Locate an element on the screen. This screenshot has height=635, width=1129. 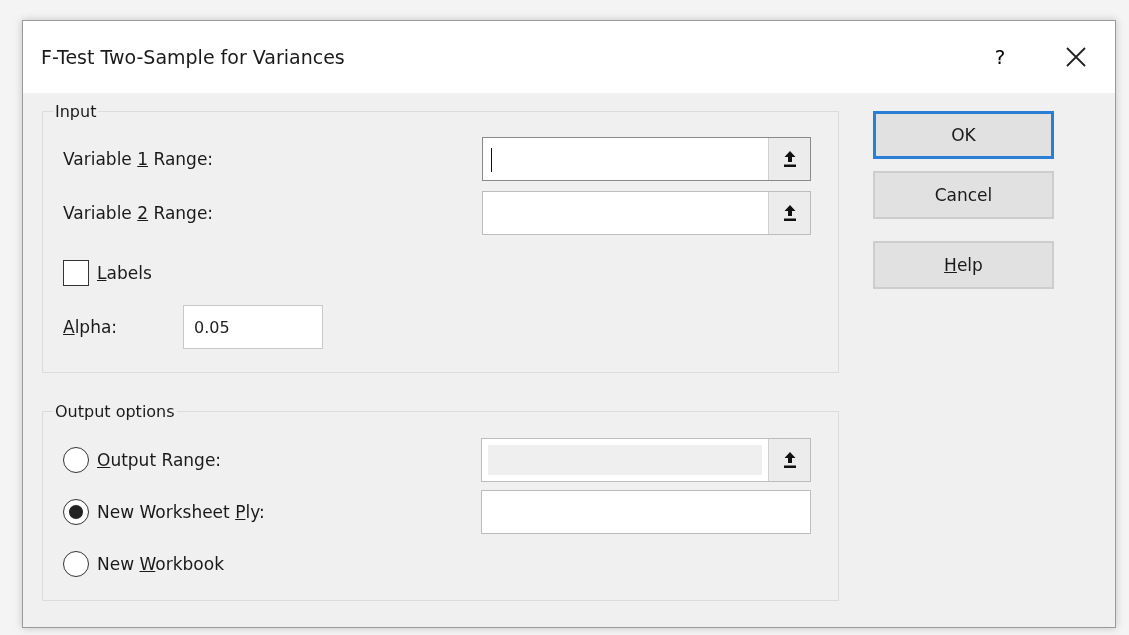
radio-option: New Workbook is located at coordinates (143, 564).